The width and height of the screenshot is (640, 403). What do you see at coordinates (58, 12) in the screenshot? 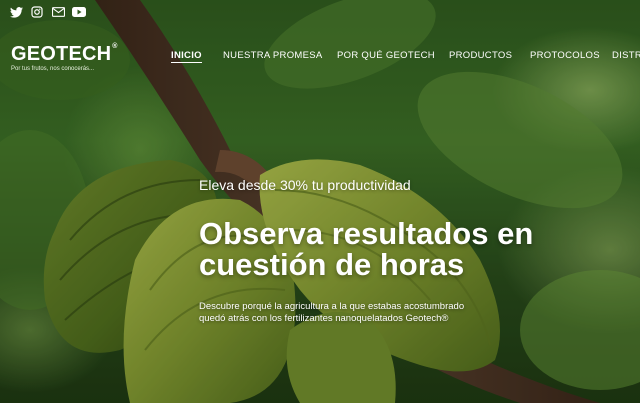
I see `email-icon` at bounding box center [58, 12].